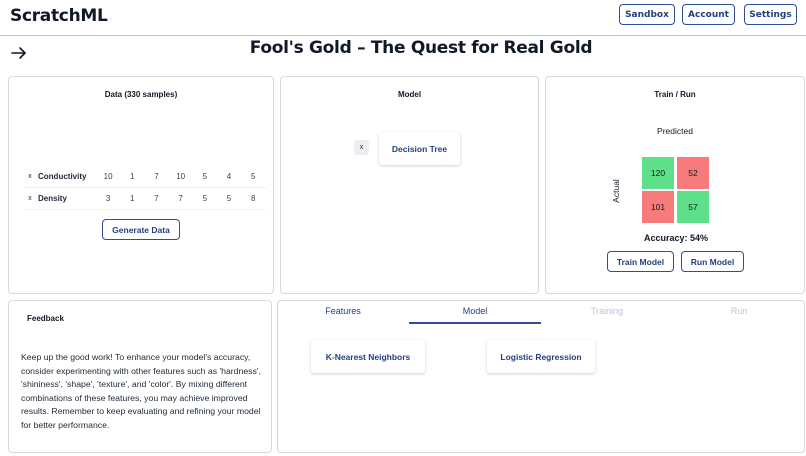 The image size is (806, 456). Describe the element at coordinates (421, 48) in the screenshot. I see `page-title: Fool's Gold – The Quest for Real Gold` at that location.